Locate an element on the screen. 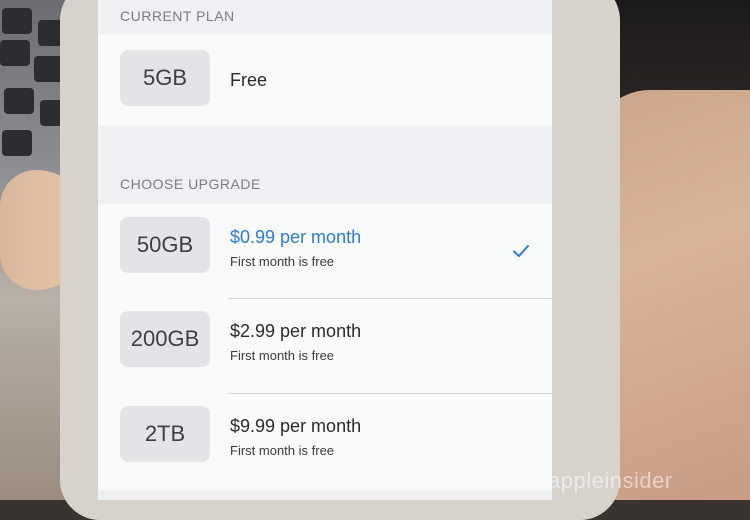  upgrade-option-2tb: 2TB $9.99 per month First month is free is located at coordinates (325, 442).